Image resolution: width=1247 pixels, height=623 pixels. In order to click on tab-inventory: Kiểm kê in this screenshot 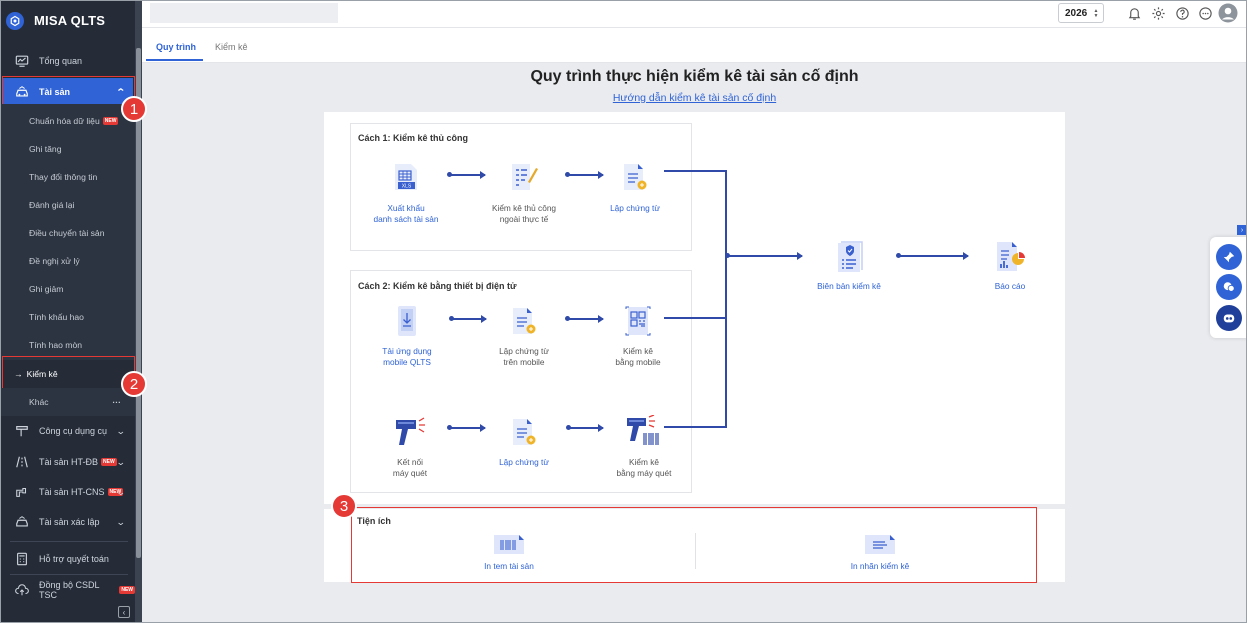, I will do `click(231, 47)`.